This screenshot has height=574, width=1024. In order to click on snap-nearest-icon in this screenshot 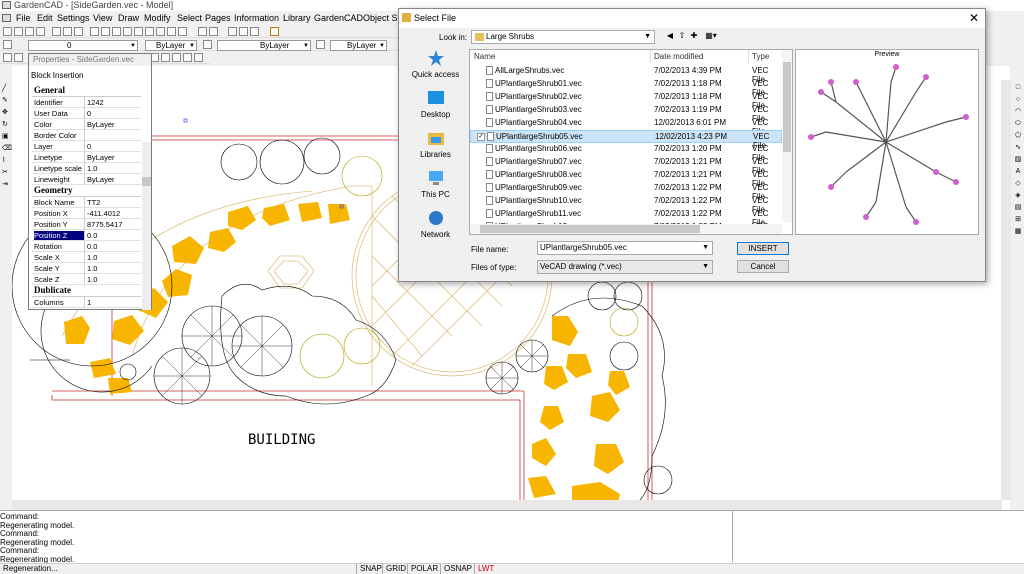, I will do `click(198, 57)`.